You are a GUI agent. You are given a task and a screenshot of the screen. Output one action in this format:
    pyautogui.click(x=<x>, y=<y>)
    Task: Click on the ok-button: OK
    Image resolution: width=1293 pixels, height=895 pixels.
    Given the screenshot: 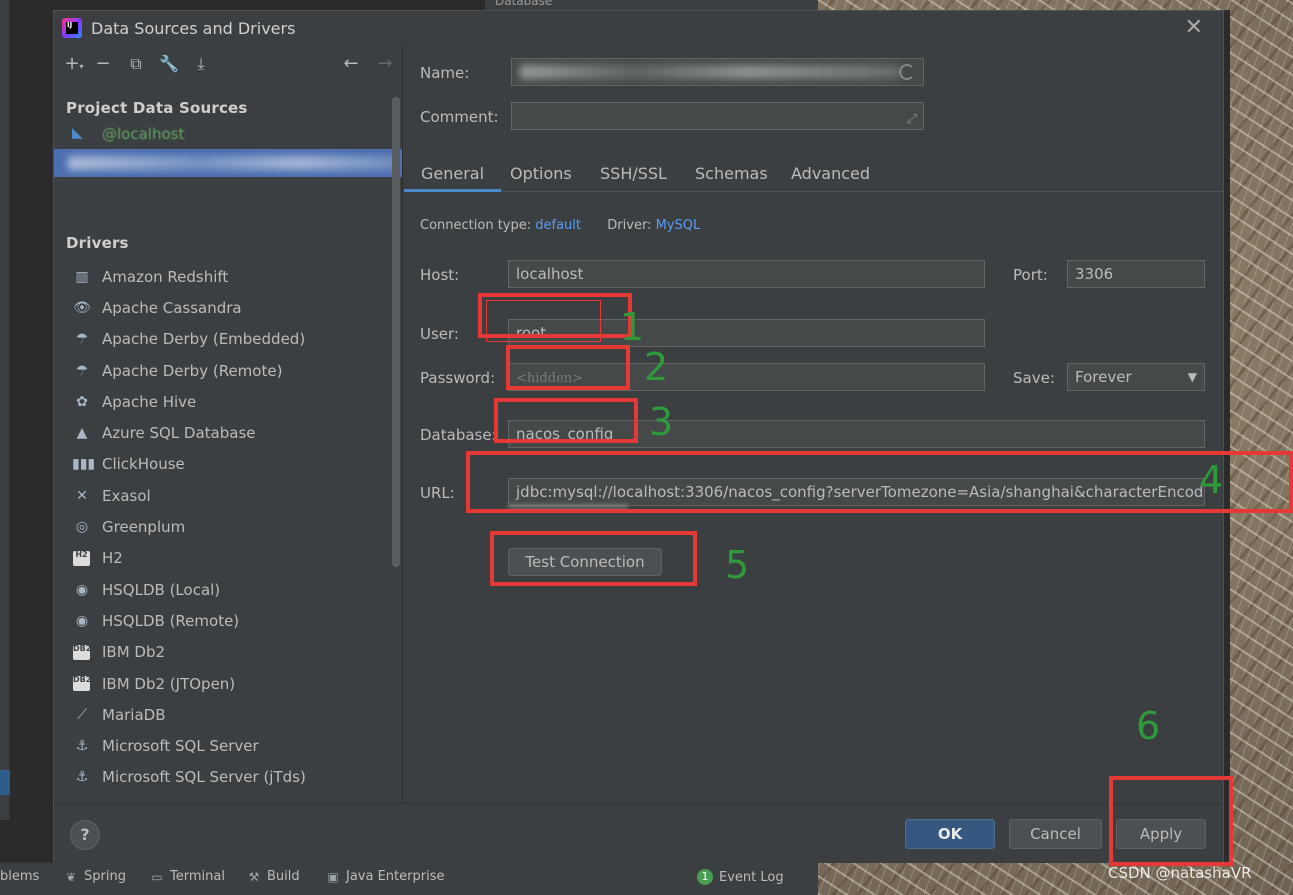 What is the action you would take?
    pyautogui.click(x=950, y=834)
    